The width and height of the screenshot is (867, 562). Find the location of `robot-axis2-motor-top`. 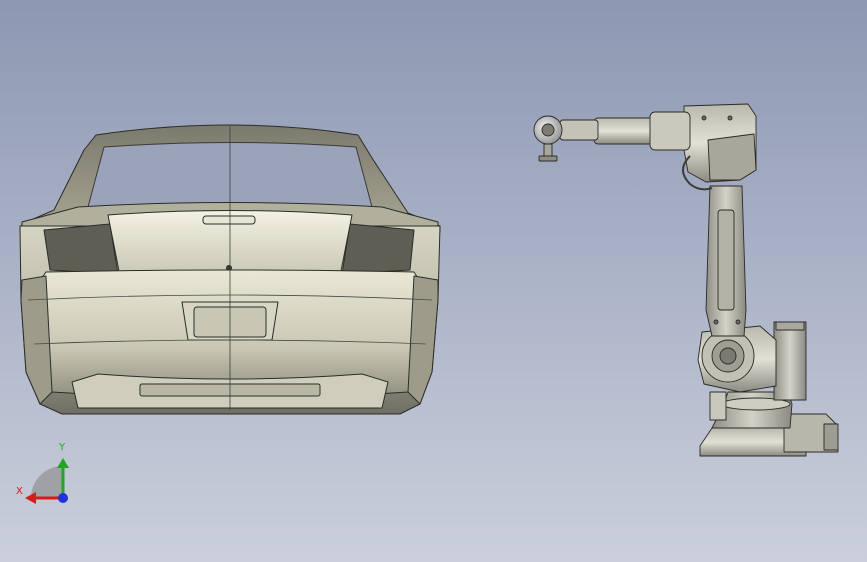

robot-axis2-motor-top is located at coordinates (790, 326).